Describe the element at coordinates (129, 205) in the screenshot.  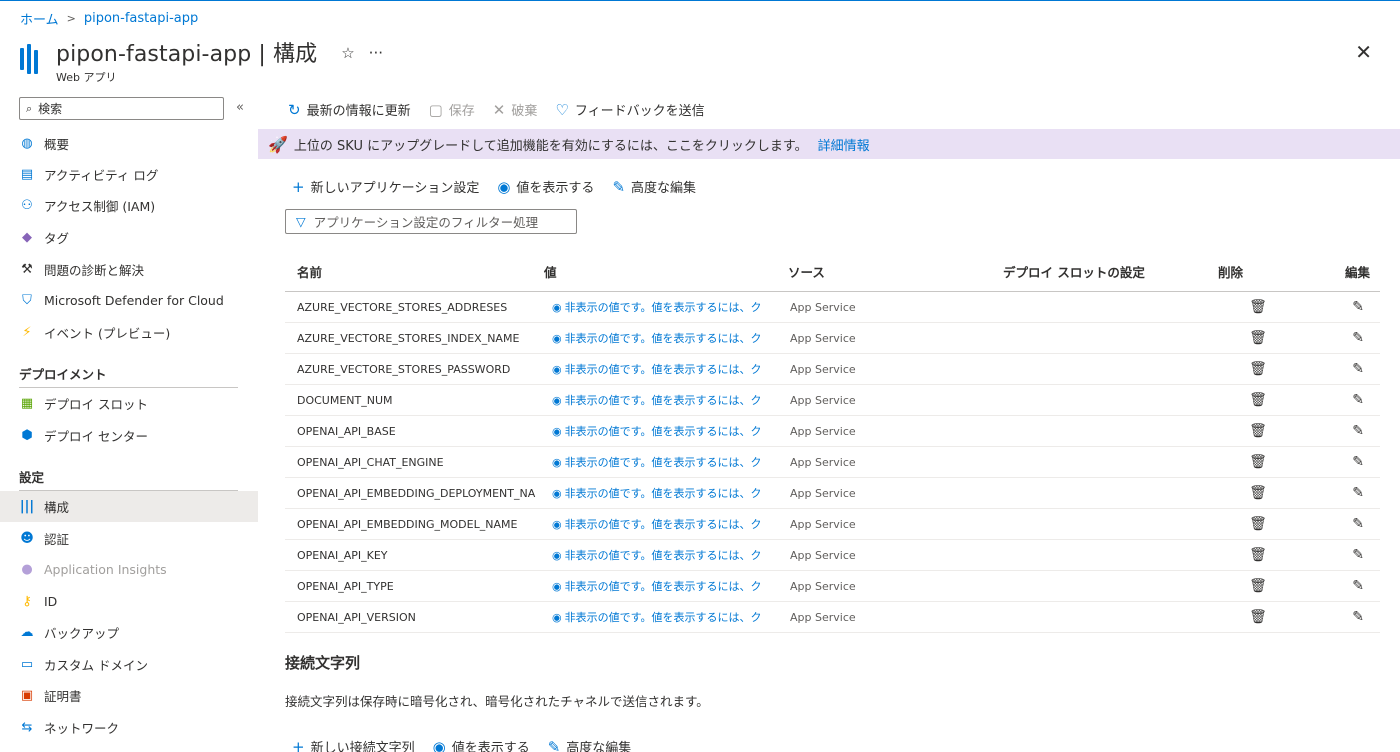
I see `sidebar-item-iam: ⚇ アクセス制御 (IAM)` at that location.